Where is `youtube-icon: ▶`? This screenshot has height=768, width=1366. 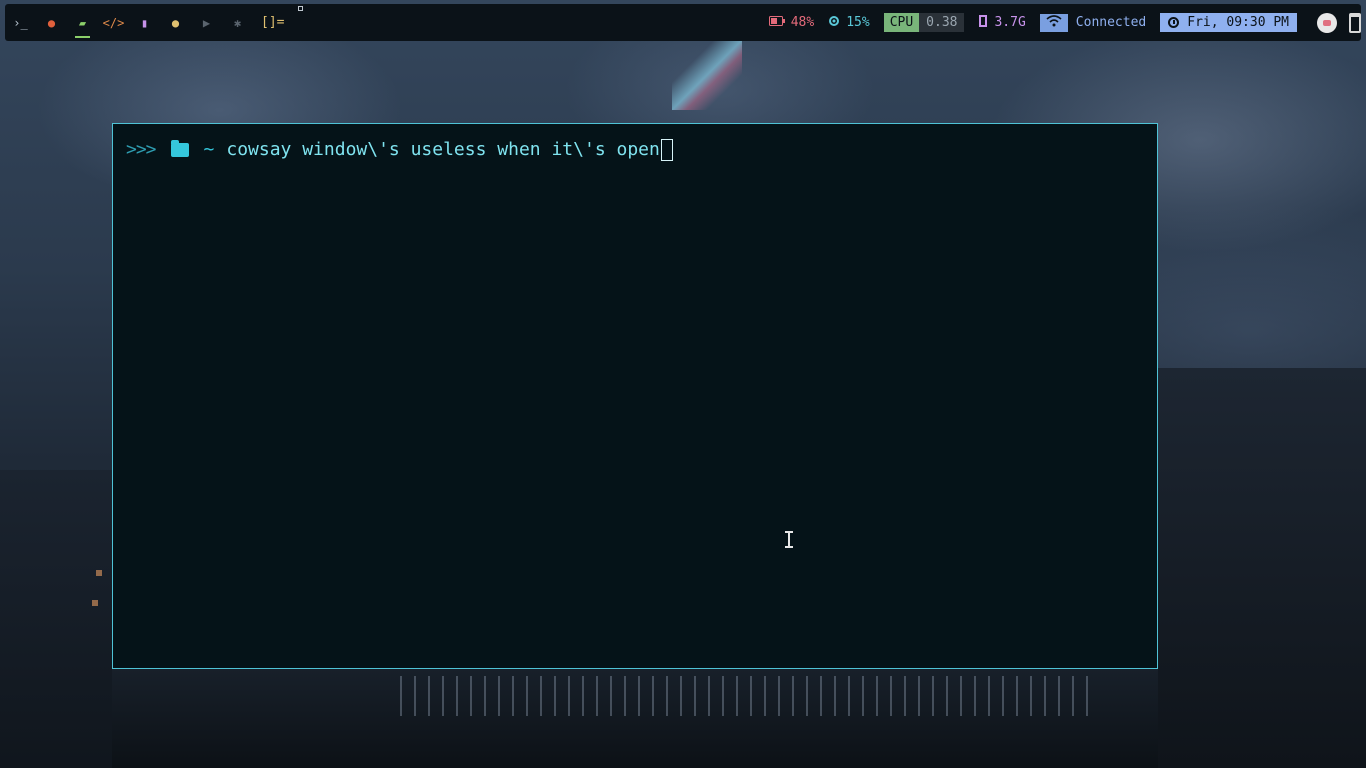 youtube-icon: ▶ is located at coordinates (206, 22).